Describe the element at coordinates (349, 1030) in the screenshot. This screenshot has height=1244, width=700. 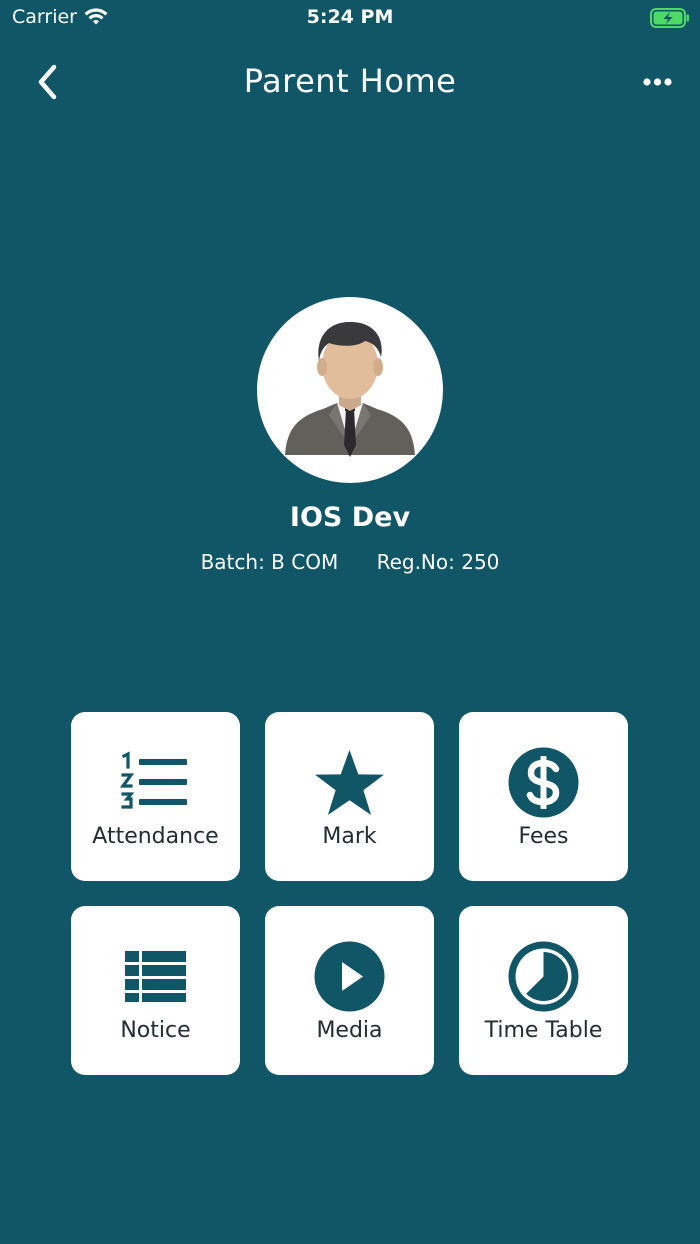
I see `media-label: Media` at that location.